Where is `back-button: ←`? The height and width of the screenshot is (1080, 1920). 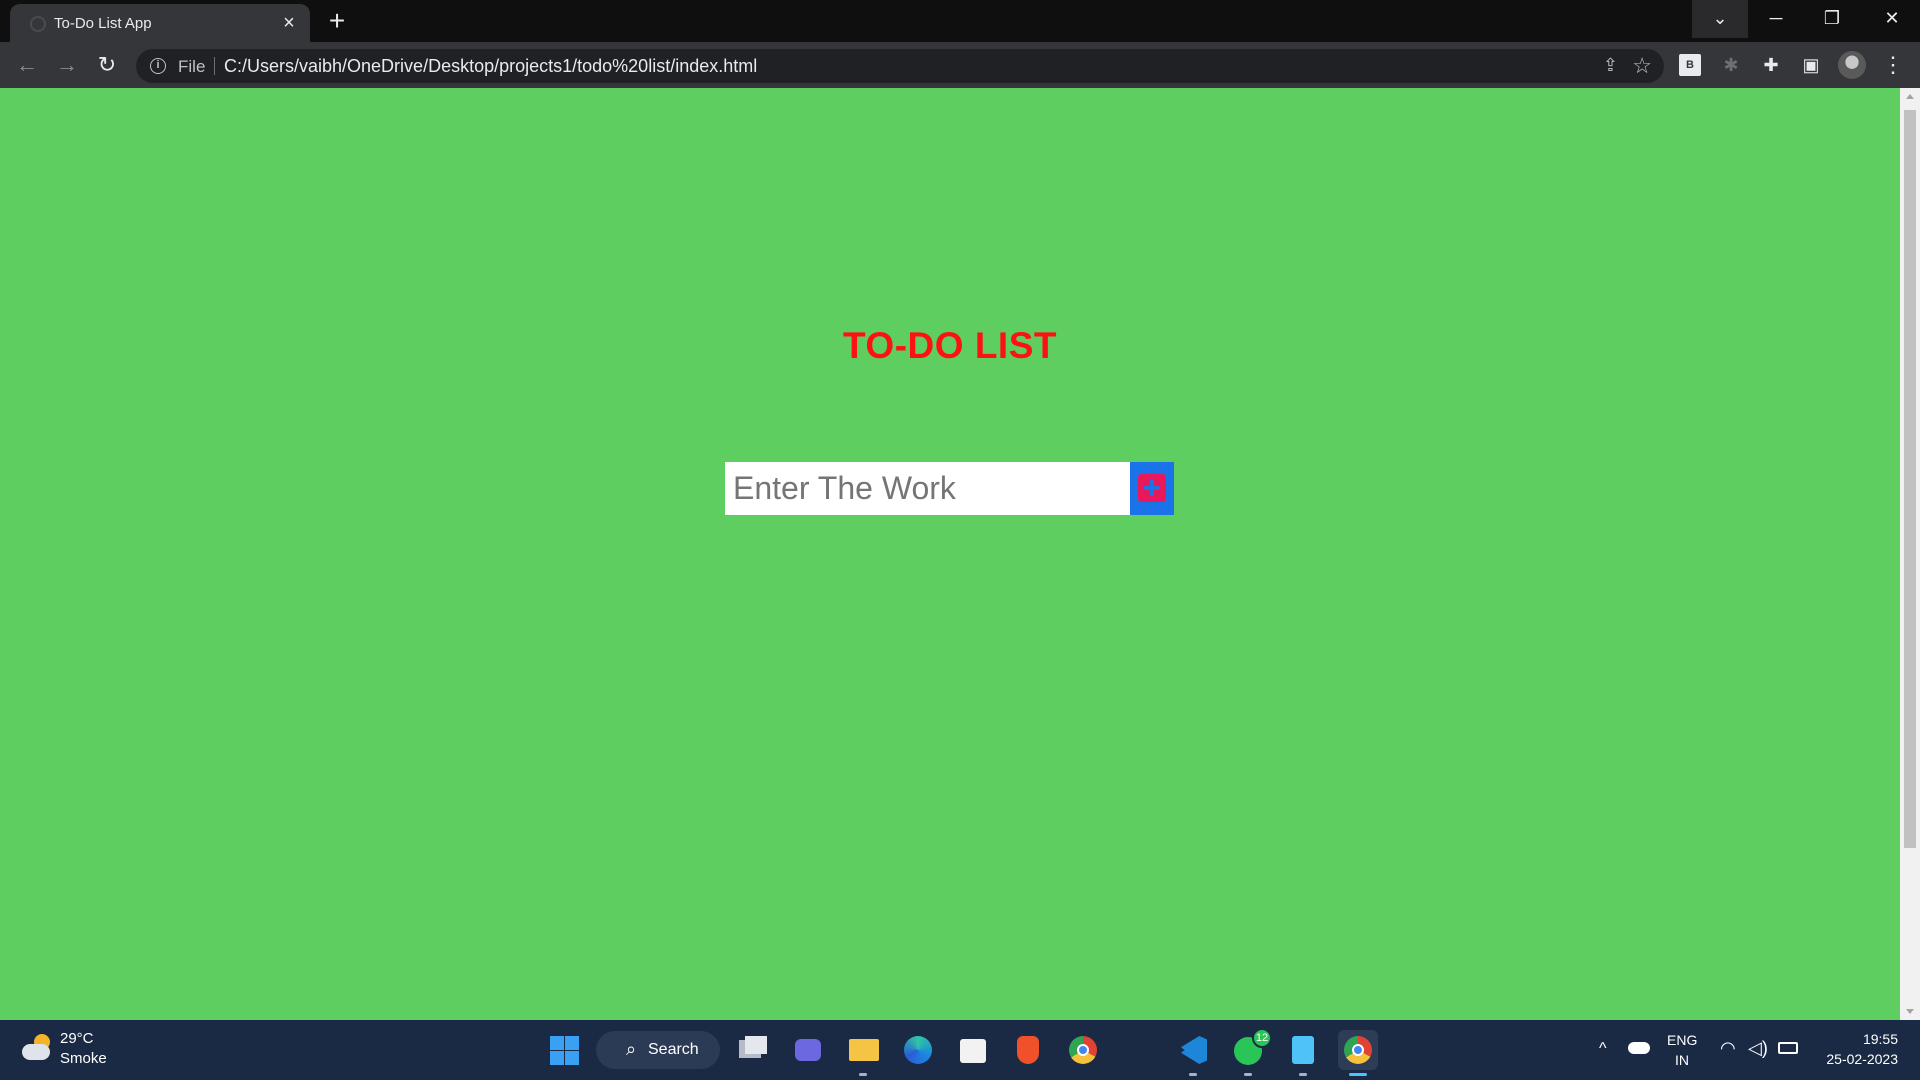
back-button: ← is located at coordinates (27, 65).